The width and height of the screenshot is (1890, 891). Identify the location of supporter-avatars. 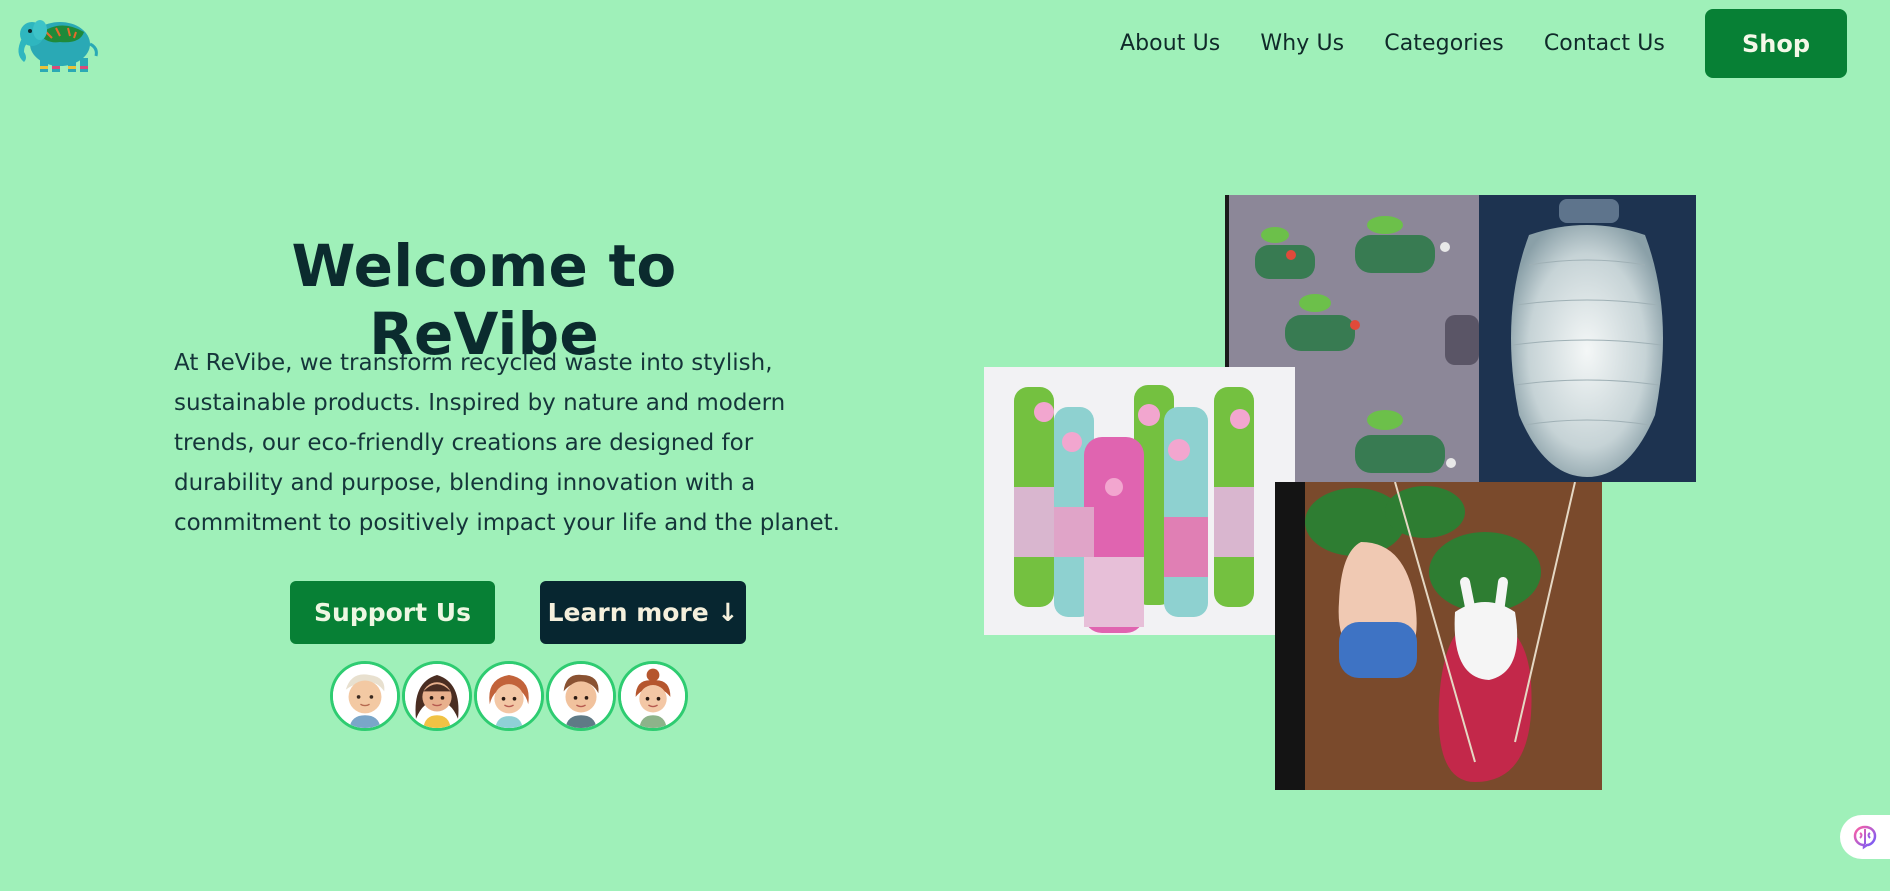
(509, 696).